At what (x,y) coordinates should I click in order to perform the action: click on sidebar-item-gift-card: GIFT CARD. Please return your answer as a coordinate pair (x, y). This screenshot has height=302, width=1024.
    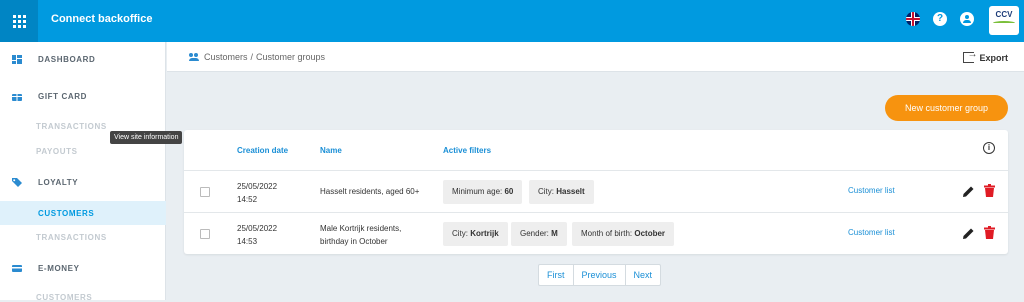
    Looking at the image, I should click on (83, 96).